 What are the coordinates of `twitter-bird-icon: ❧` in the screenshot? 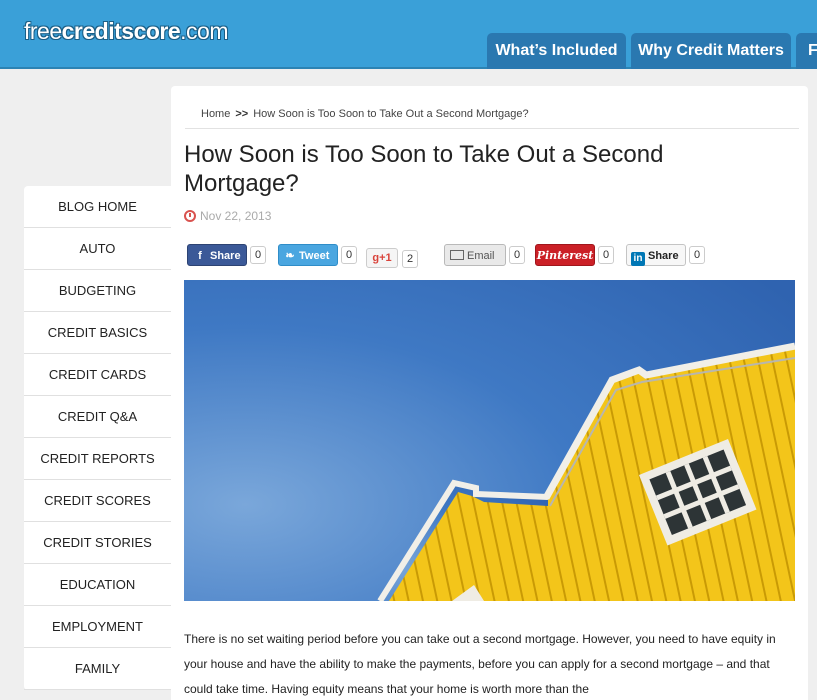 It's located at (290, 256).